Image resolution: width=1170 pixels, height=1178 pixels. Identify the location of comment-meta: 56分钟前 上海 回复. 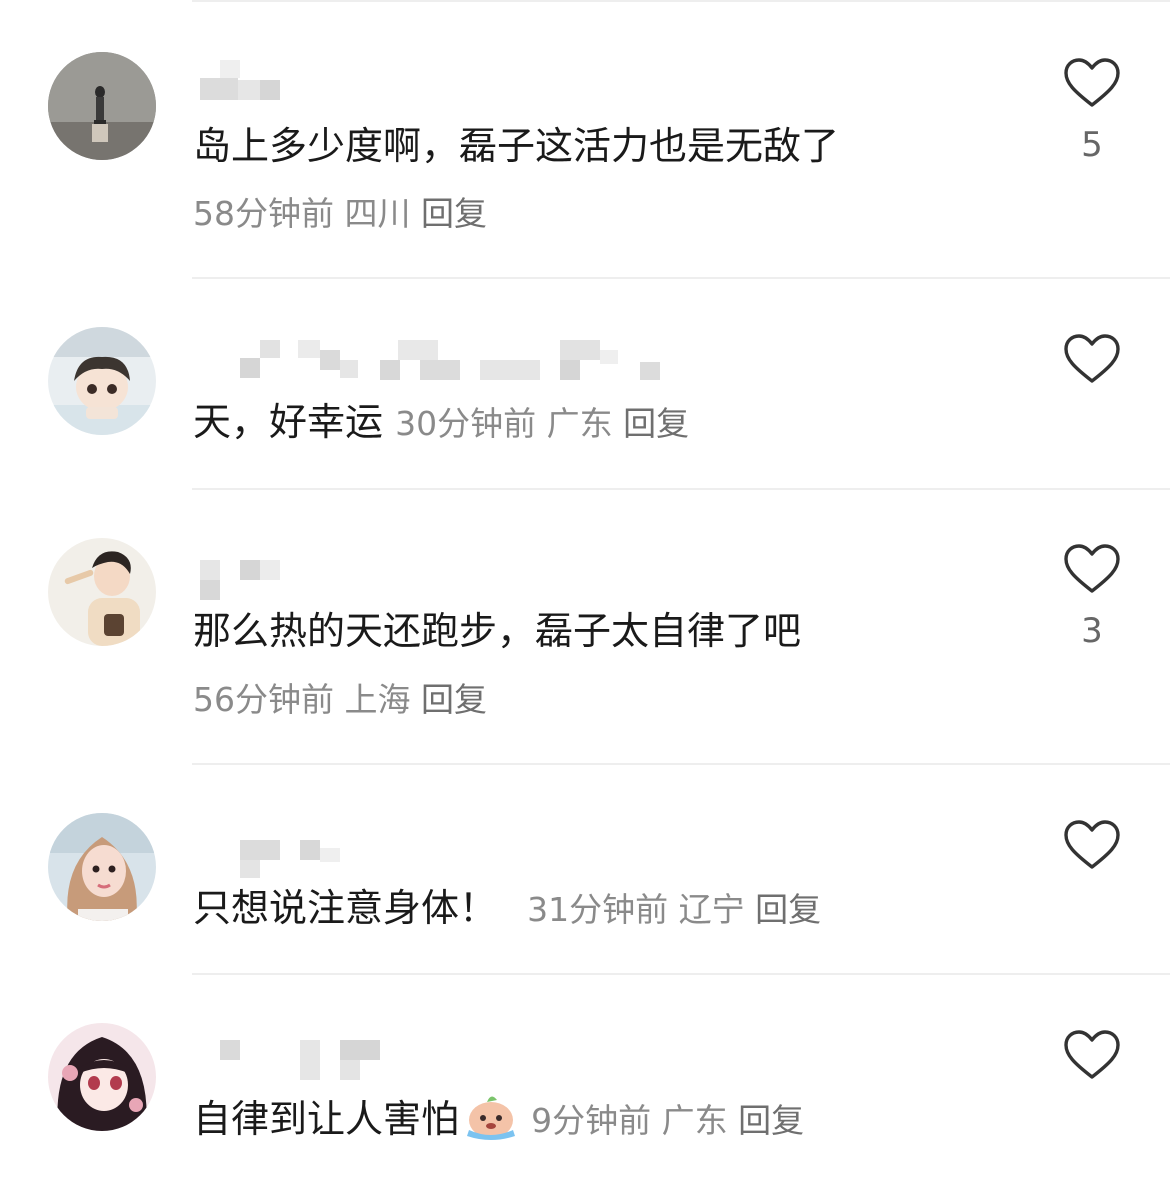
(340, 700).